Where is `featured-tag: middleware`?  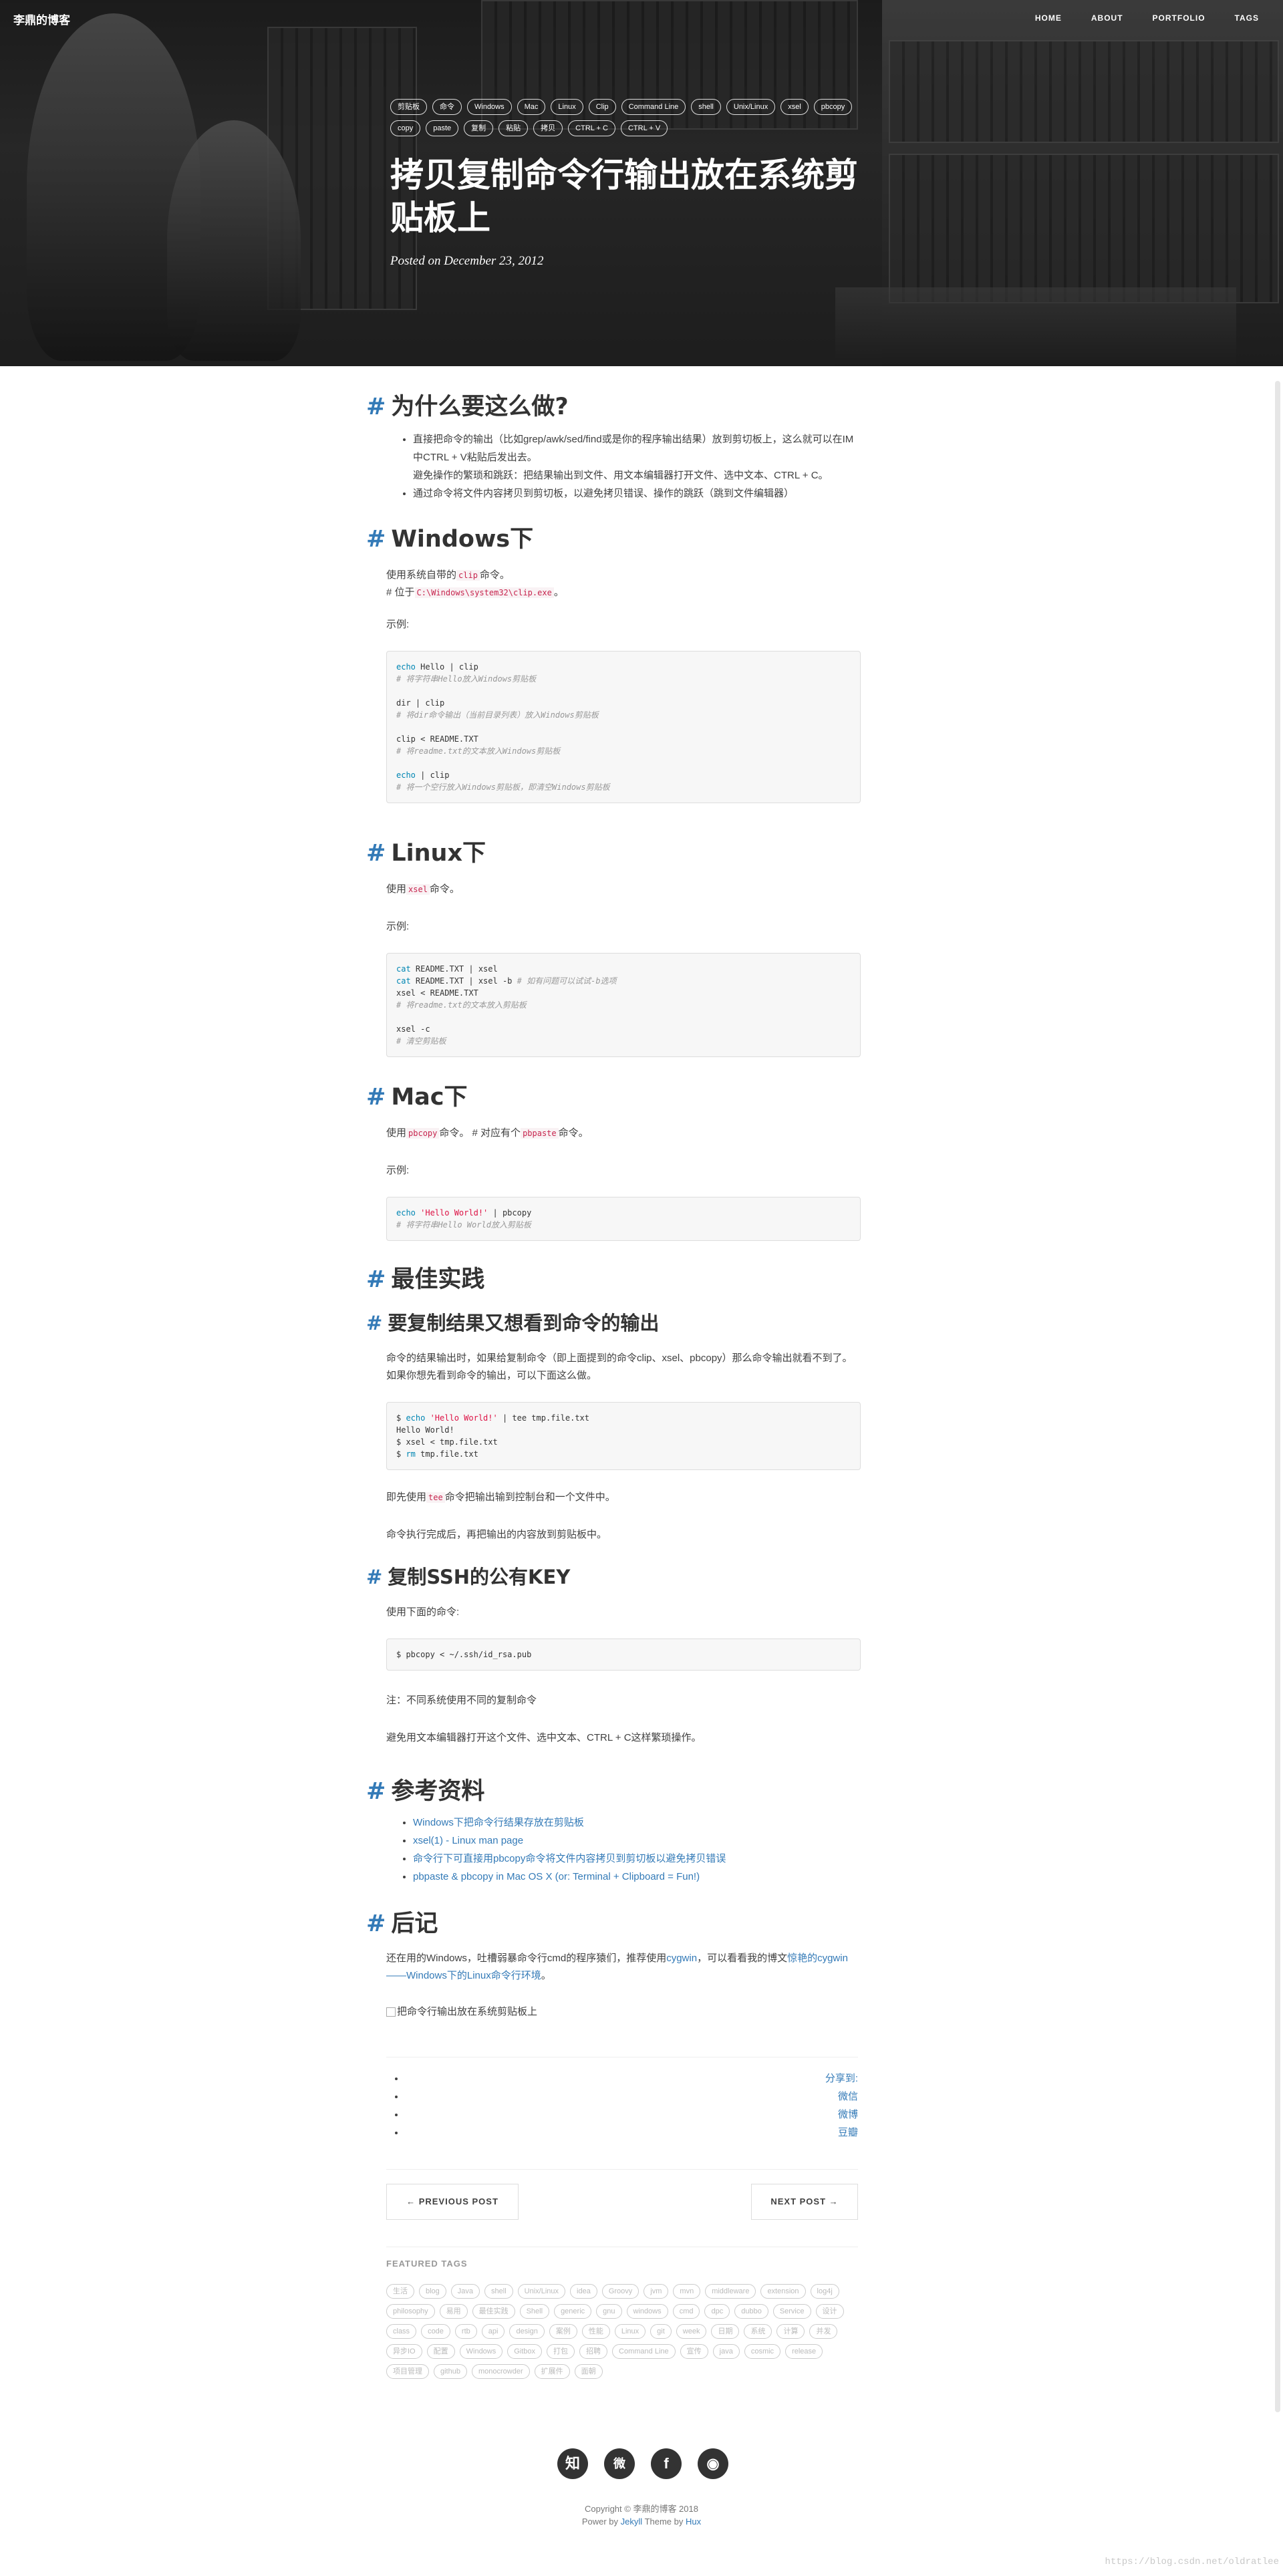 featured-tag: middleware is located at coordinates (731, 2291).